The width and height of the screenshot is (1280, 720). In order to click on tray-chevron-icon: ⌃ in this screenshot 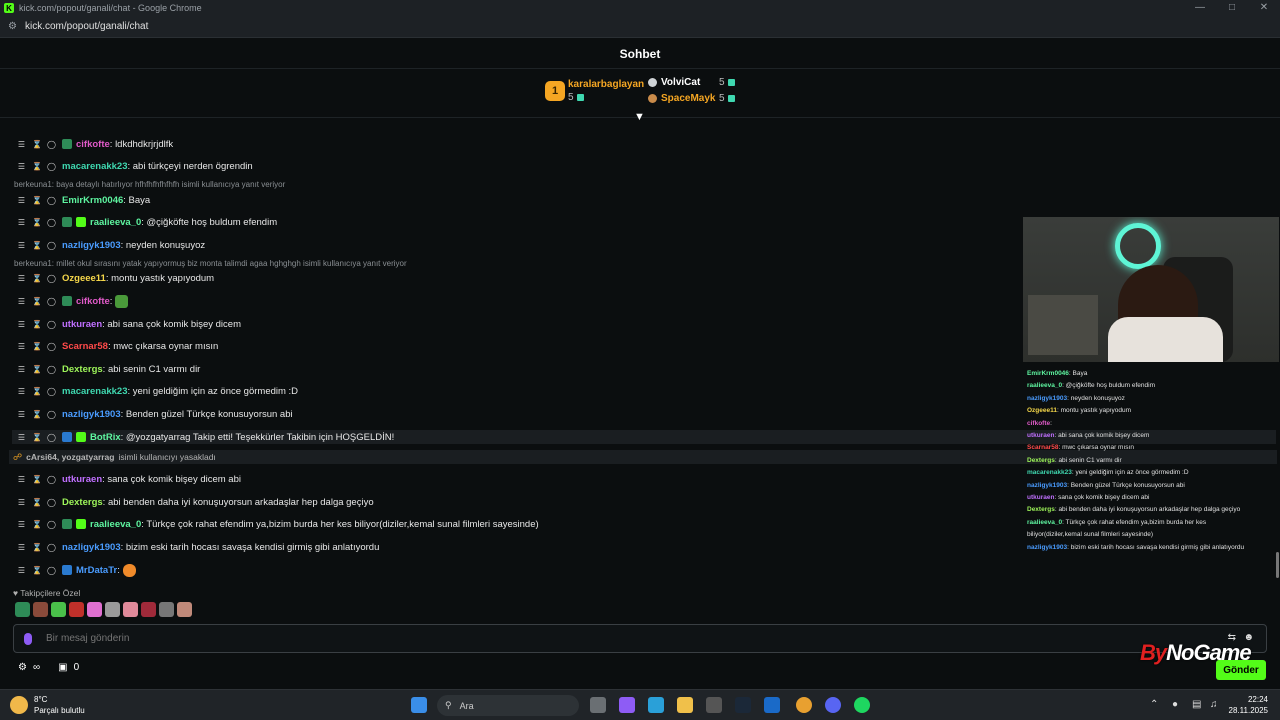, I will do `click(1154, 704)`.